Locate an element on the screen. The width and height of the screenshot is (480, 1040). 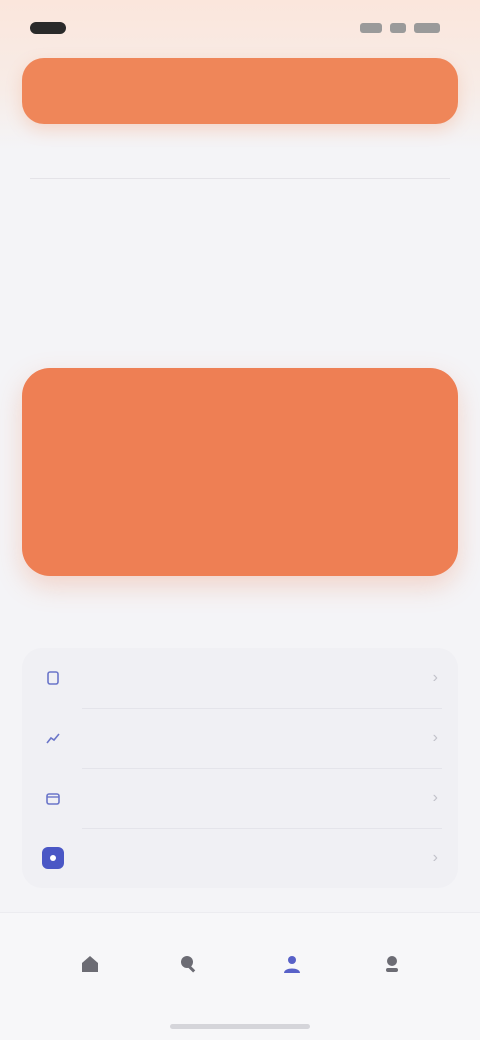
signal-icon is located at coordinates (371, 28).